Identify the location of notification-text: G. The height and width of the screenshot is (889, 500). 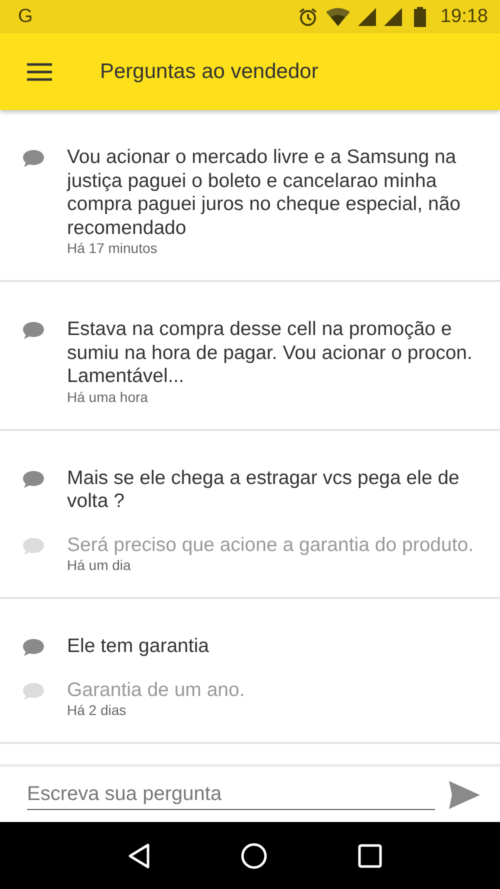
(25, 17).